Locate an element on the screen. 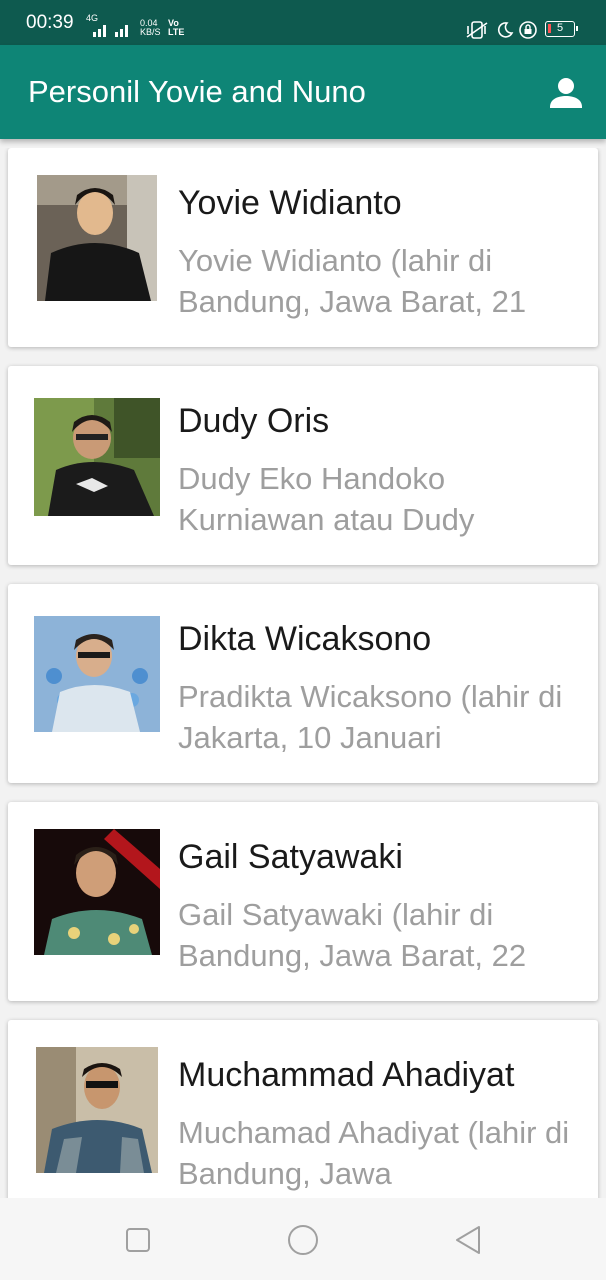 The image size is (606, 1280). profile-button is located at coordinates (566, 93).